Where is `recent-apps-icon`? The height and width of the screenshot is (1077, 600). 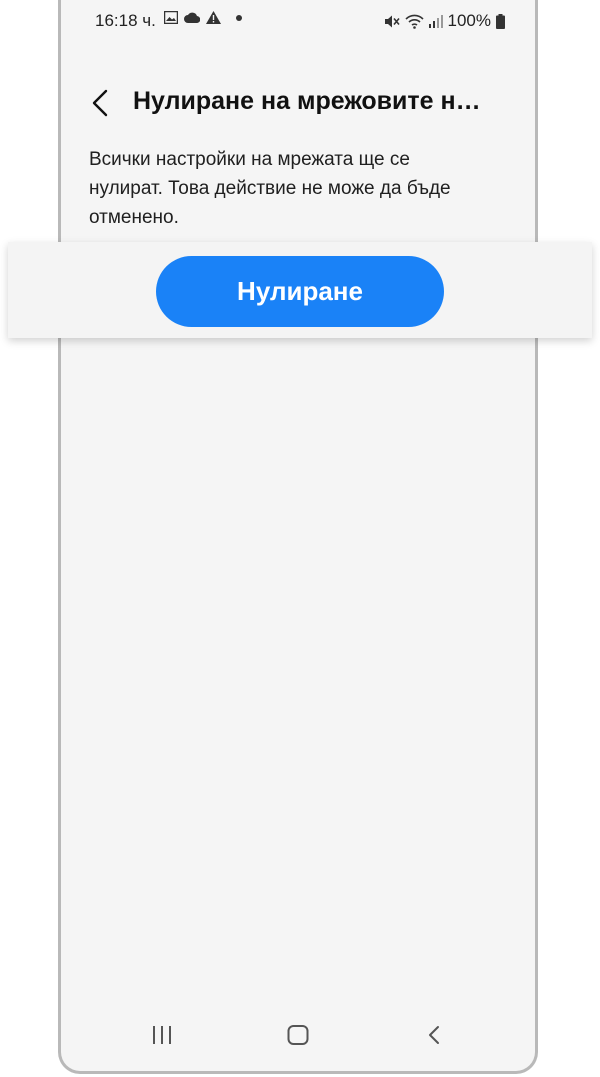
recent-apps-icon is located at coordinates (162, 1035).